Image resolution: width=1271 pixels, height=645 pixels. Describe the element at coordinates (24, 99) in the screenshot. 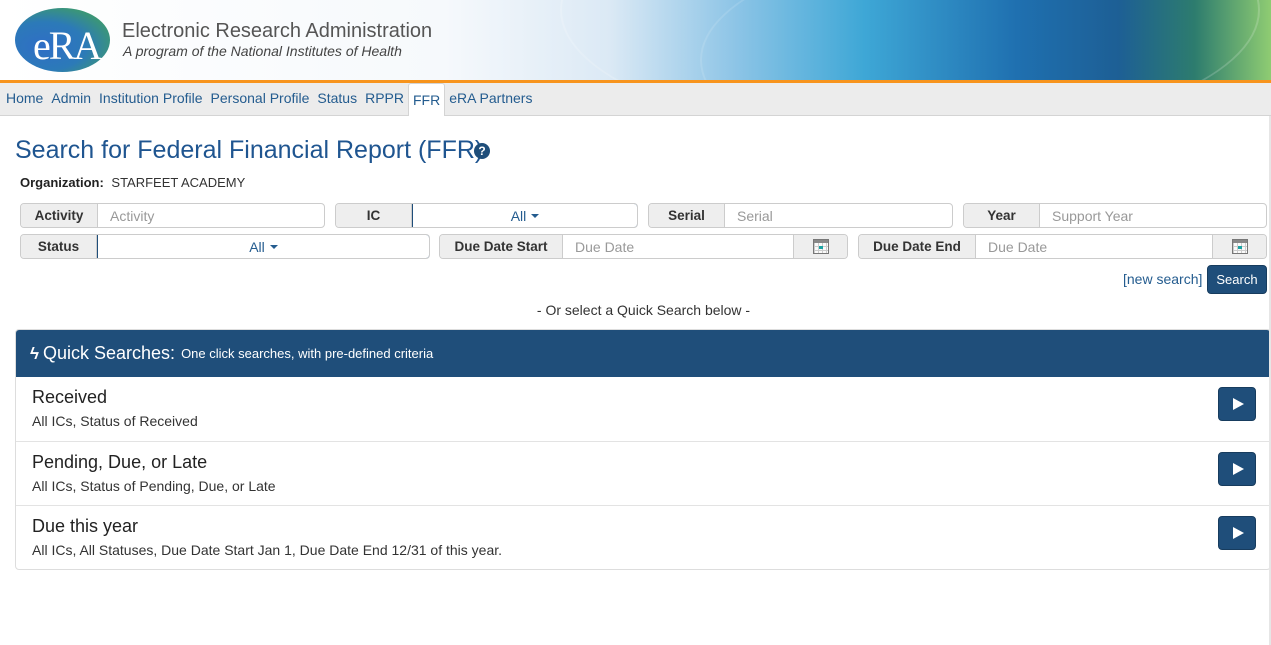

I see `nav-home: Home` at that location.